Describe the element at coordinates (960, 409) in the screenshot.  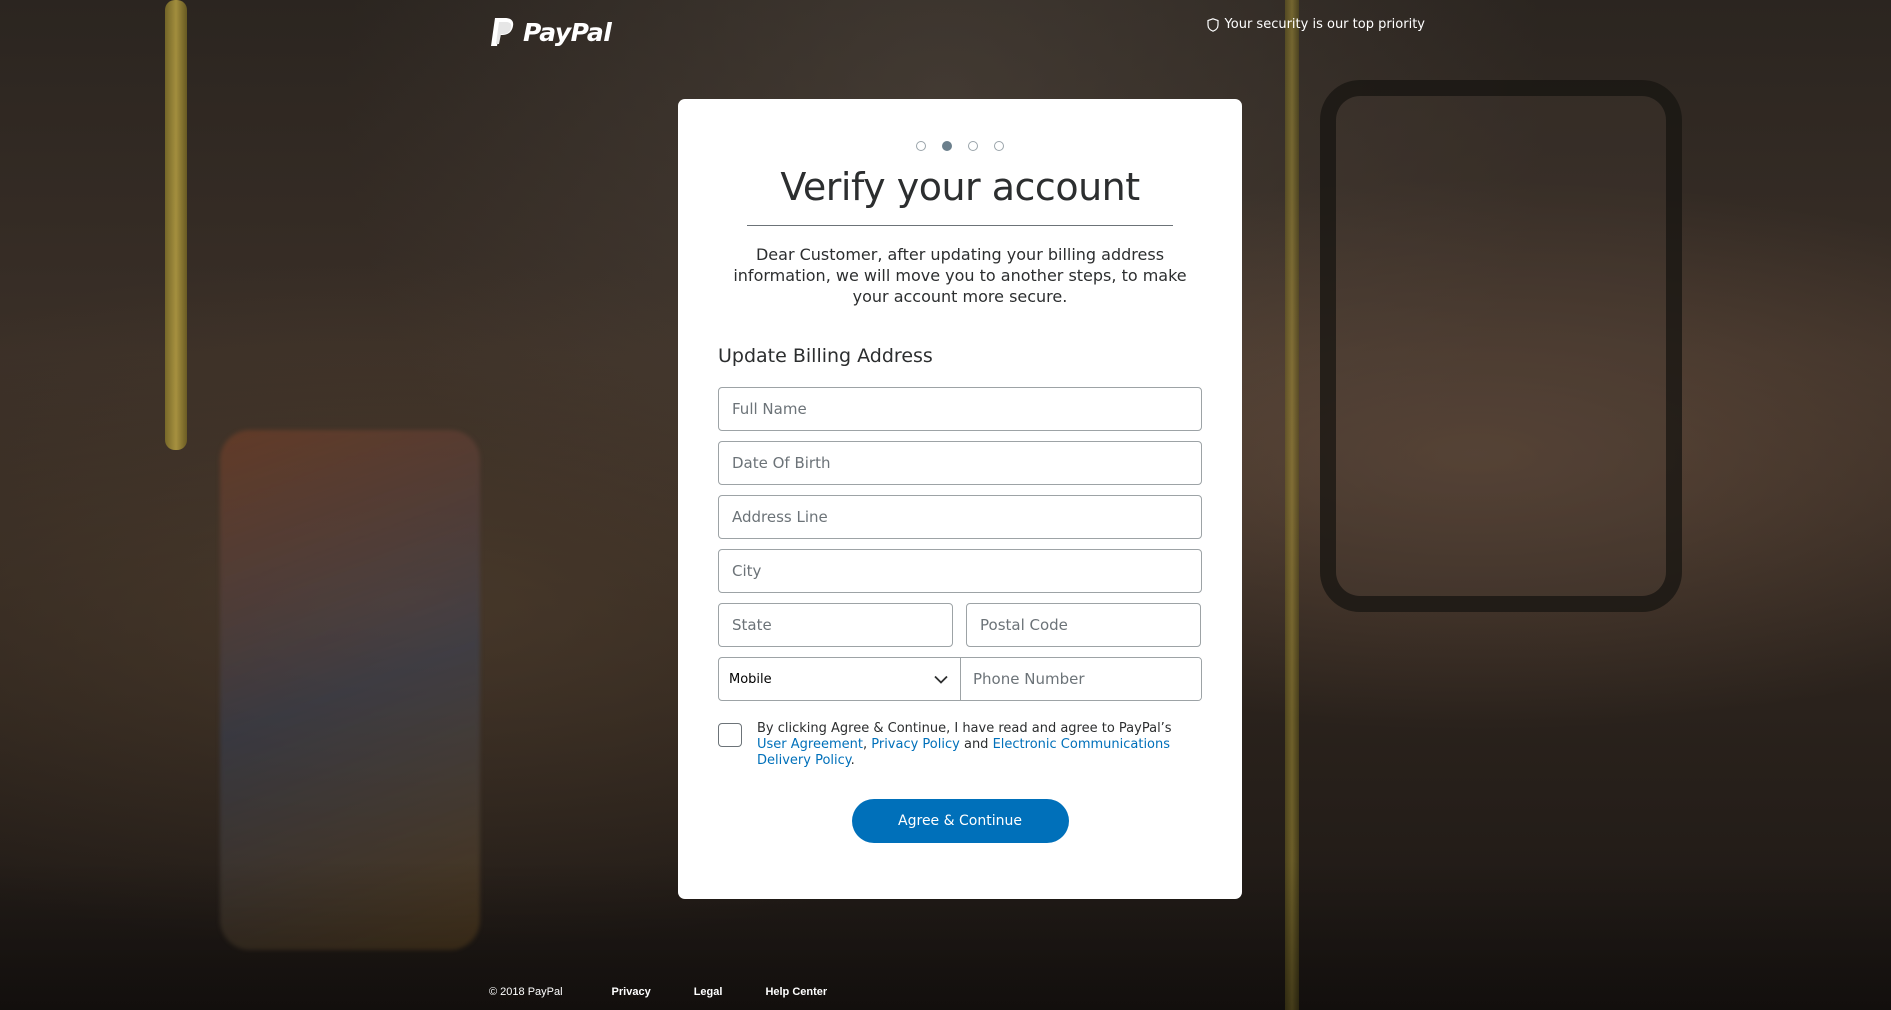
I see `full-name-input` at that location.